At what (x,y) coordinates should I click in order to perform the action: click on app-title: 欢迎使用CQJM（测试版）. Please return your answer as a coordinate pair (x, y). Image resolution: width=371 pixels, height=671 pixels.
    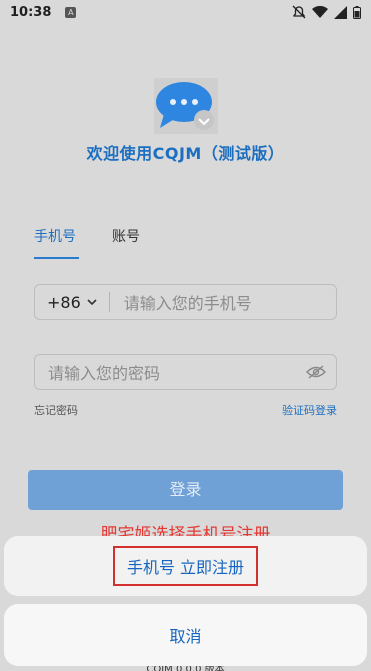
    Looking at the image, I should click on (185, 153).